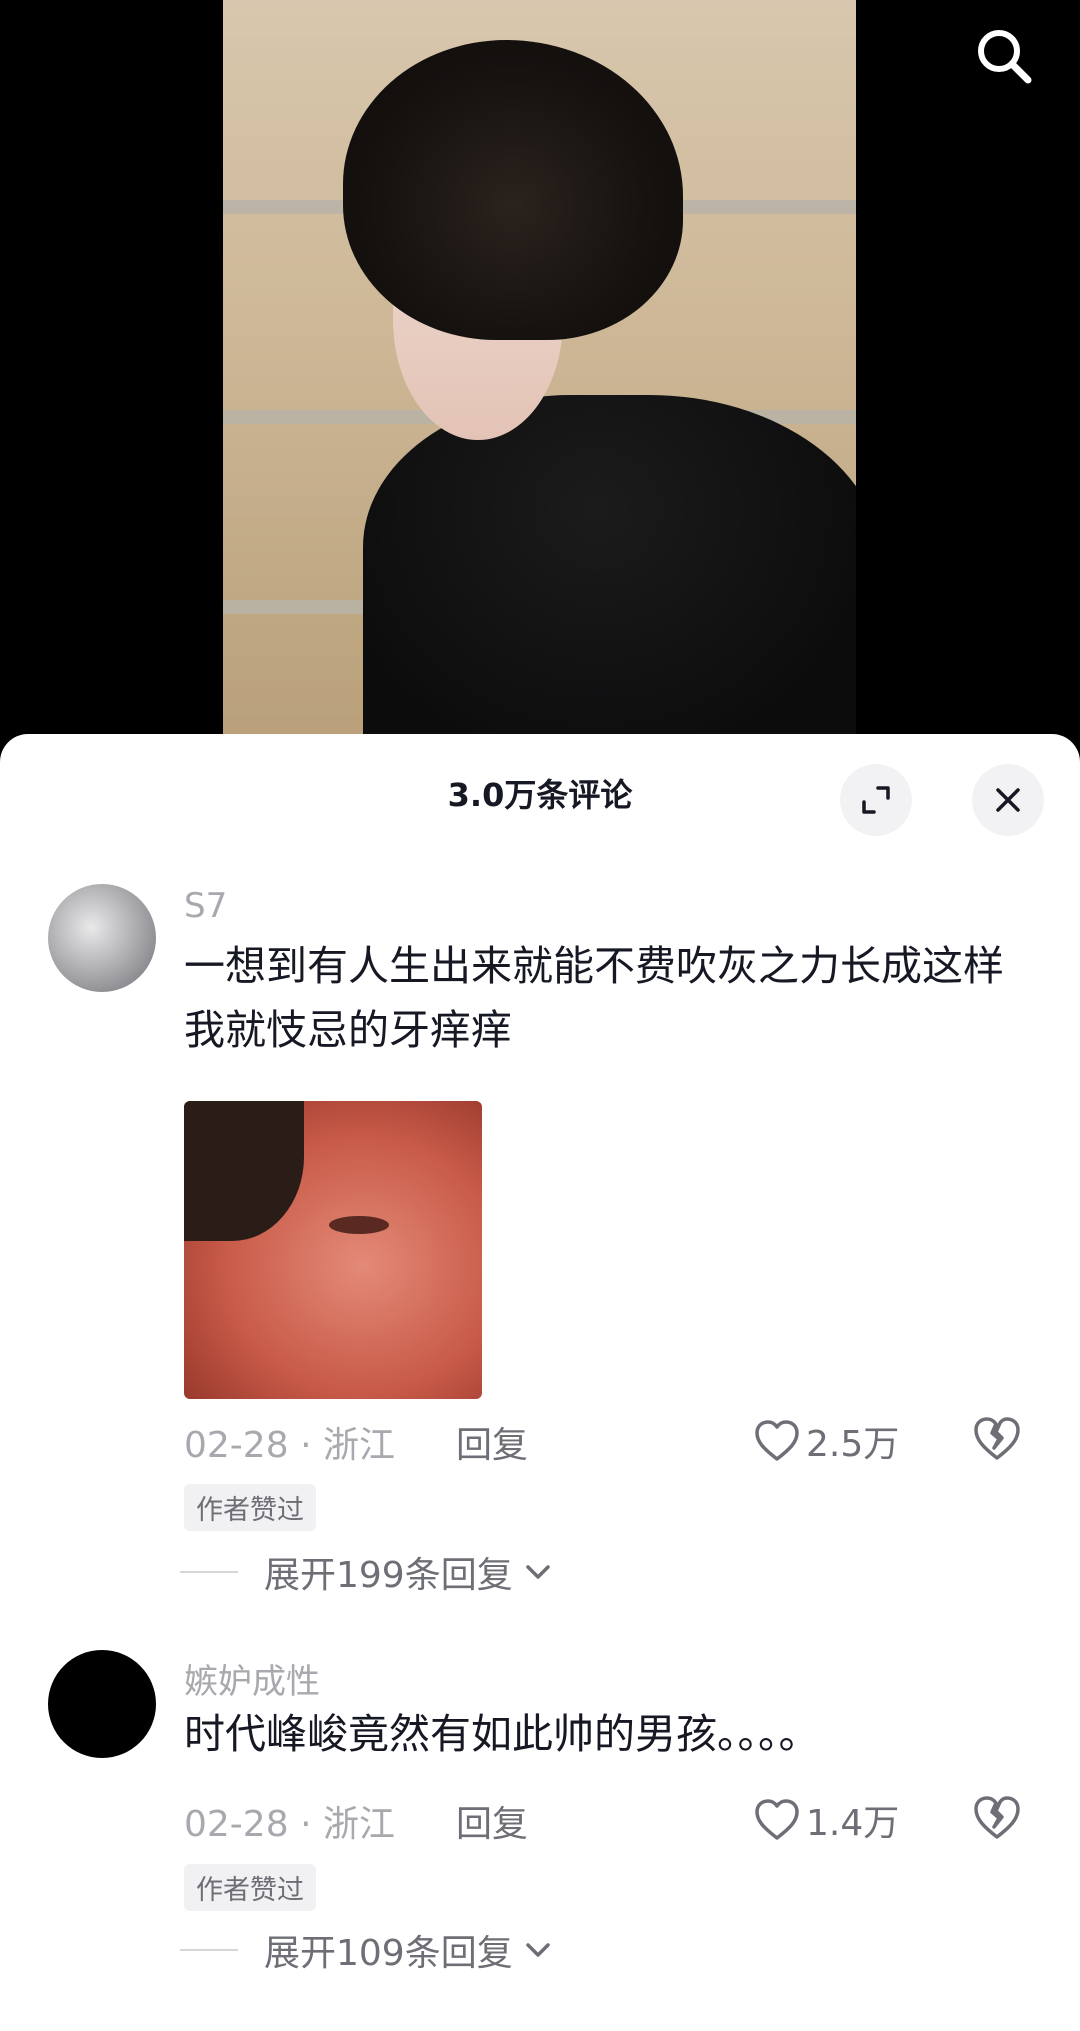 The width and height of the screenshot is (1080, 2031). I want to click on comment-count-title: 3.0万条评论, so click(540, 795).